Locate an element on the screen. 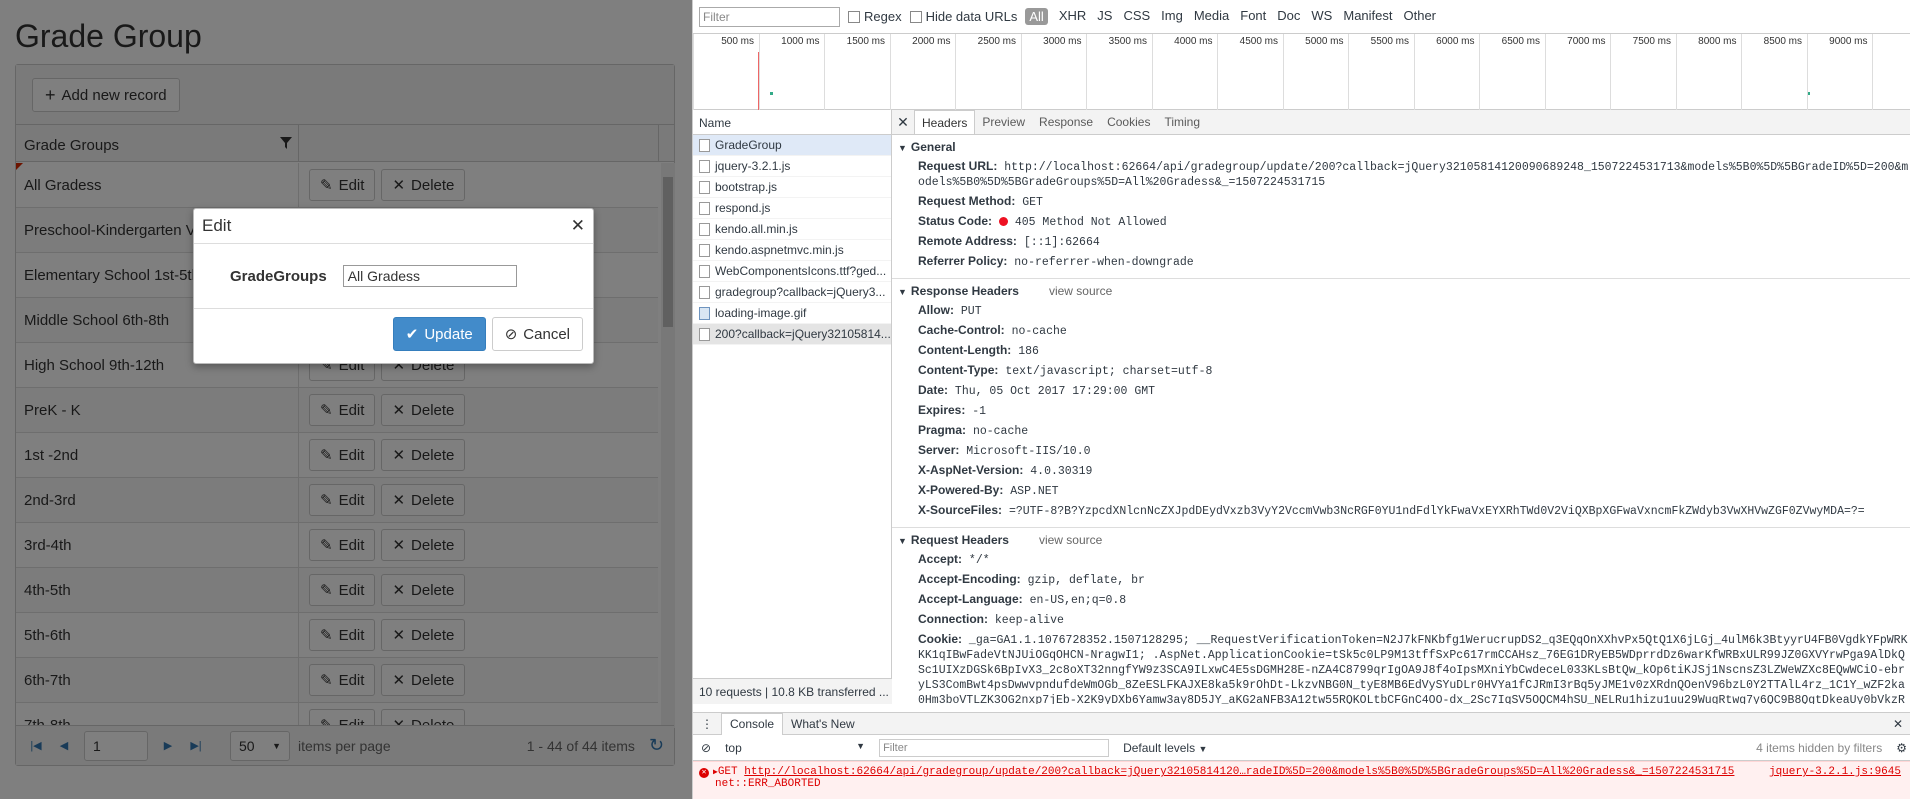 This screenshot has width=1910, height=799. timeline-tick: 7000 ms is located at coordinates (1577, 72).